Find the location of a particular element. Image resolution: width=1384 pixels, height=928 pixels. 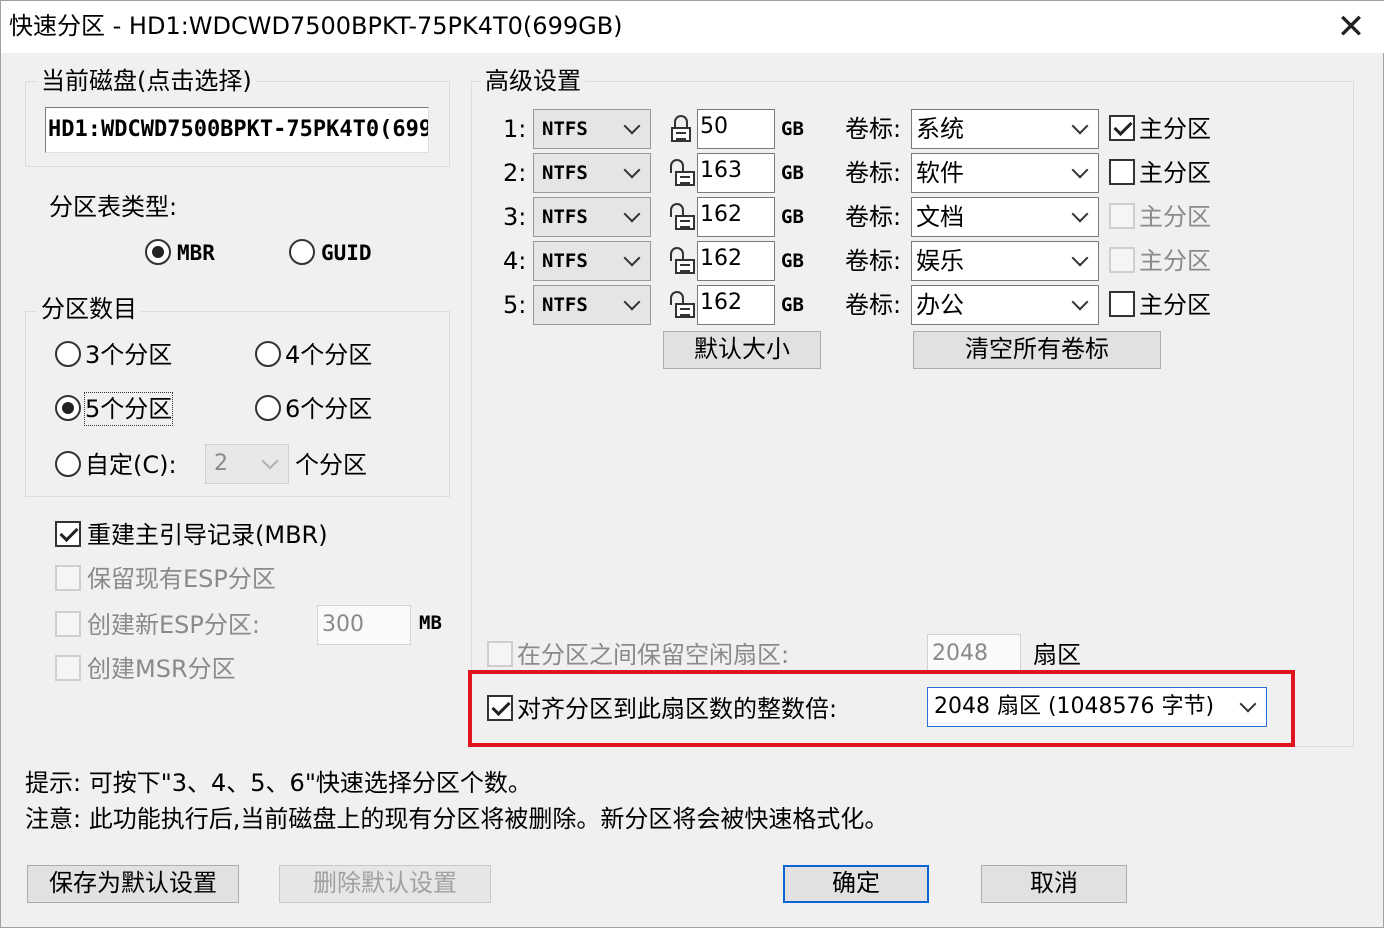

guid-label: GUID is located at coordinates (346, 253).